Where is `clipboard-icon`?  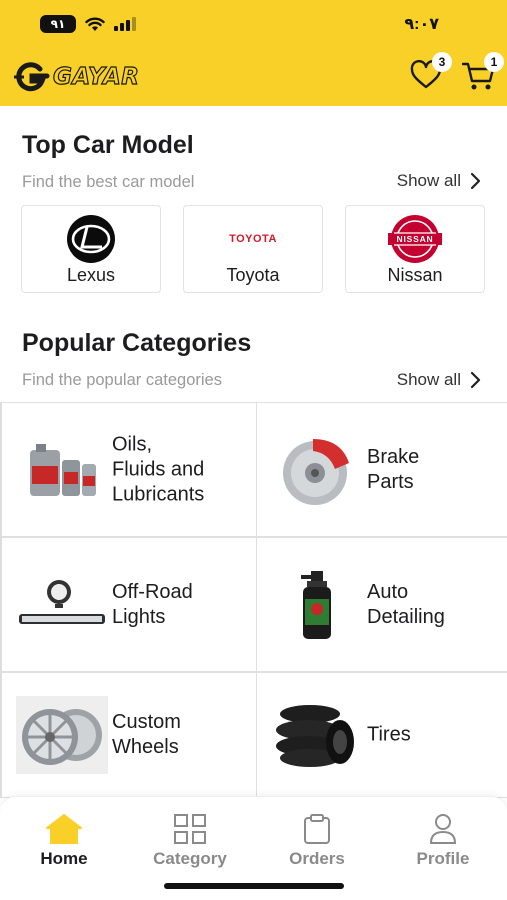
clipboard-icon is located at coordinates (317, 829).